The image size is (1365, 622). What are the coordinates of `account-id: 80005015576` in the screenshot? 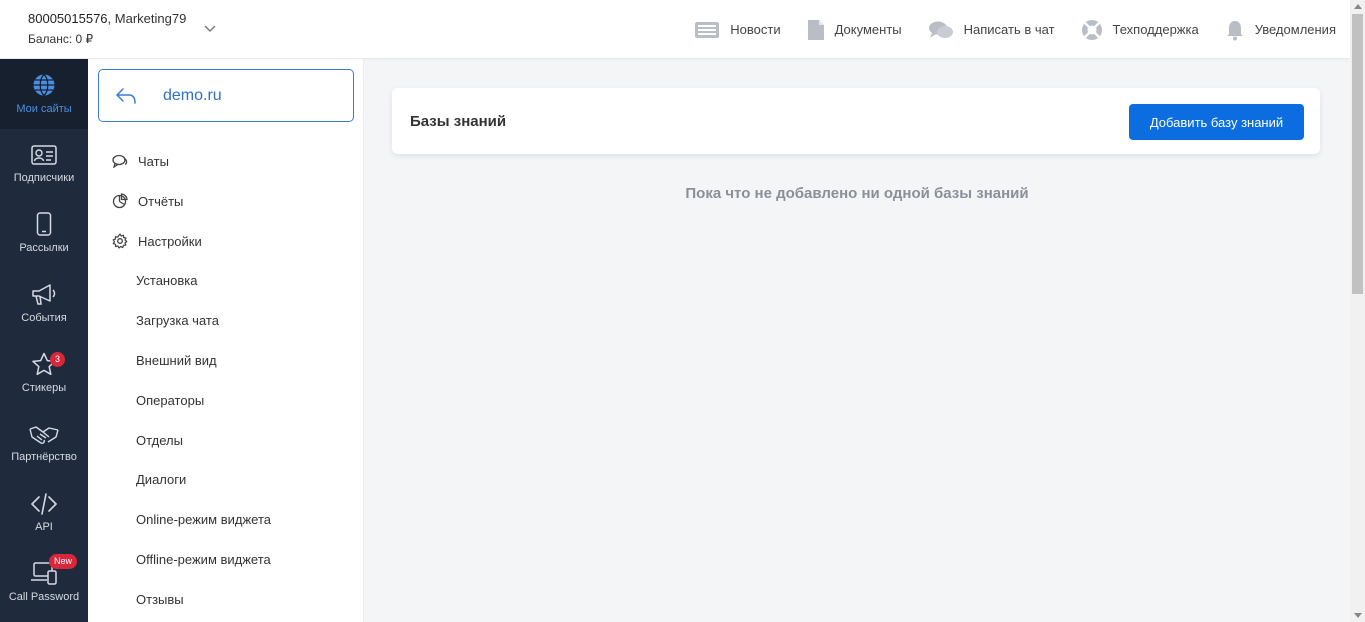 It's located at (68, 18).